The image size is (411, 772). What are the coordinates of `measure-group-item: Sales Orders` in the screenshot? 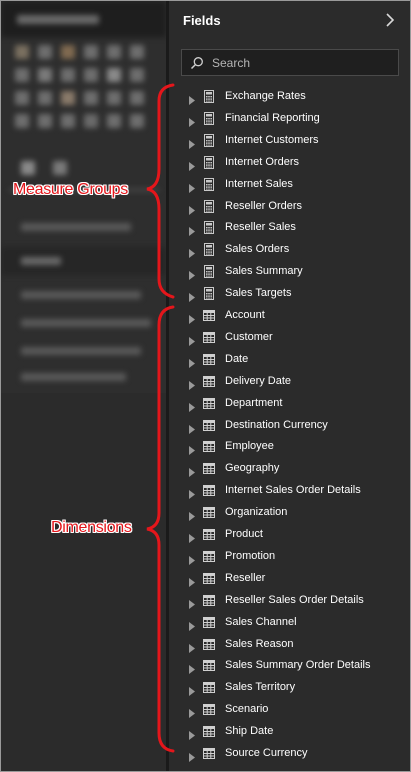 It's located at (289, 250).